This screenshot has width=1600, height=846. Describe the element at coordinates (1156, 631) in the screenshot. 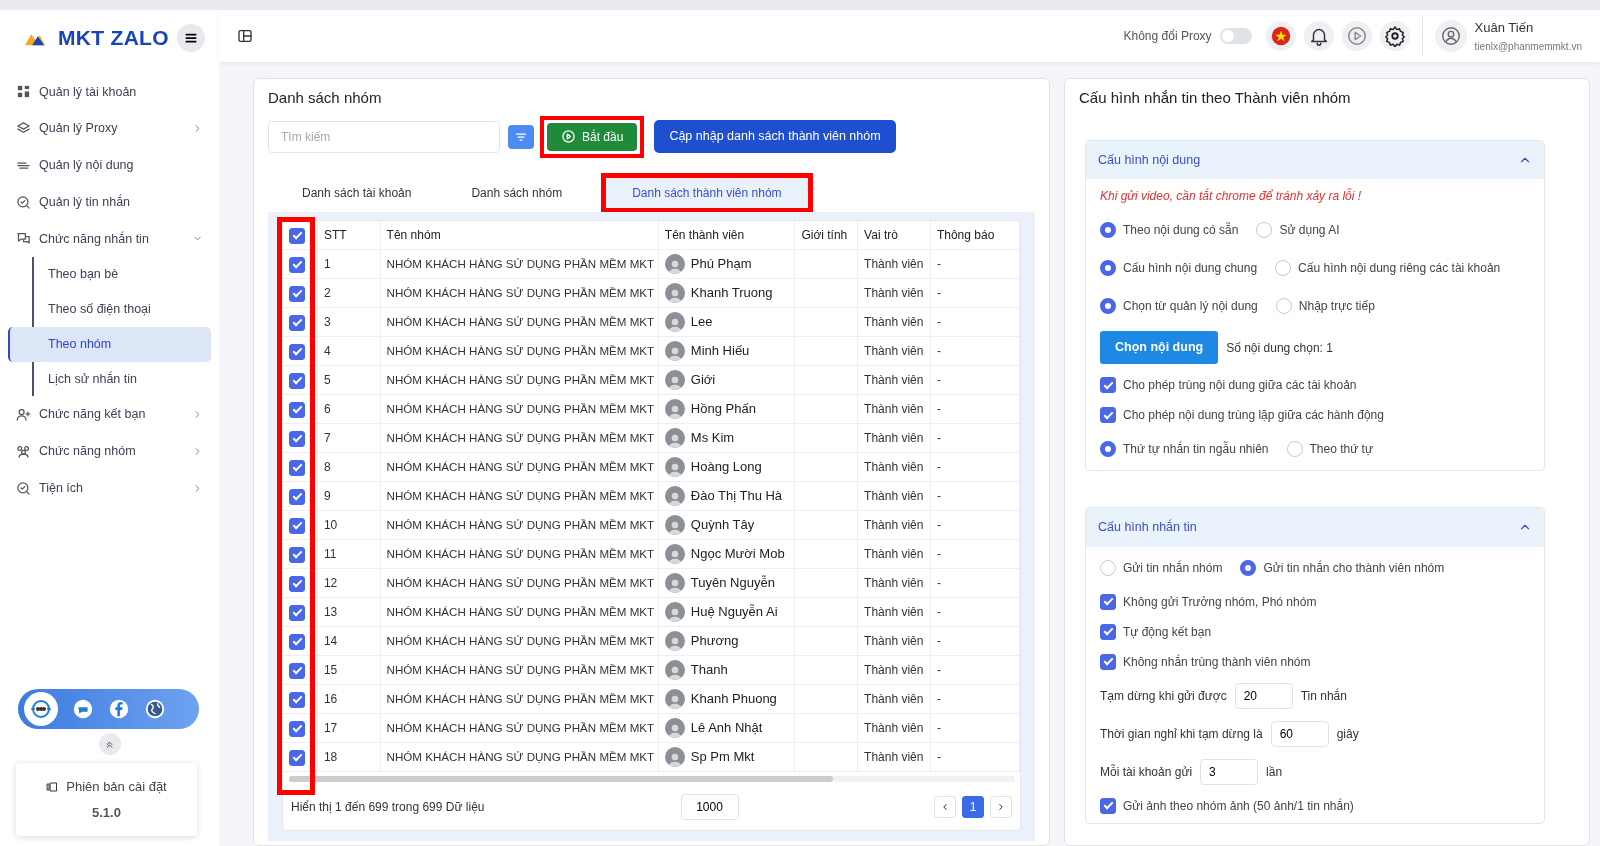

I see `checkbox-option: Tự động kết bạn` at that location.